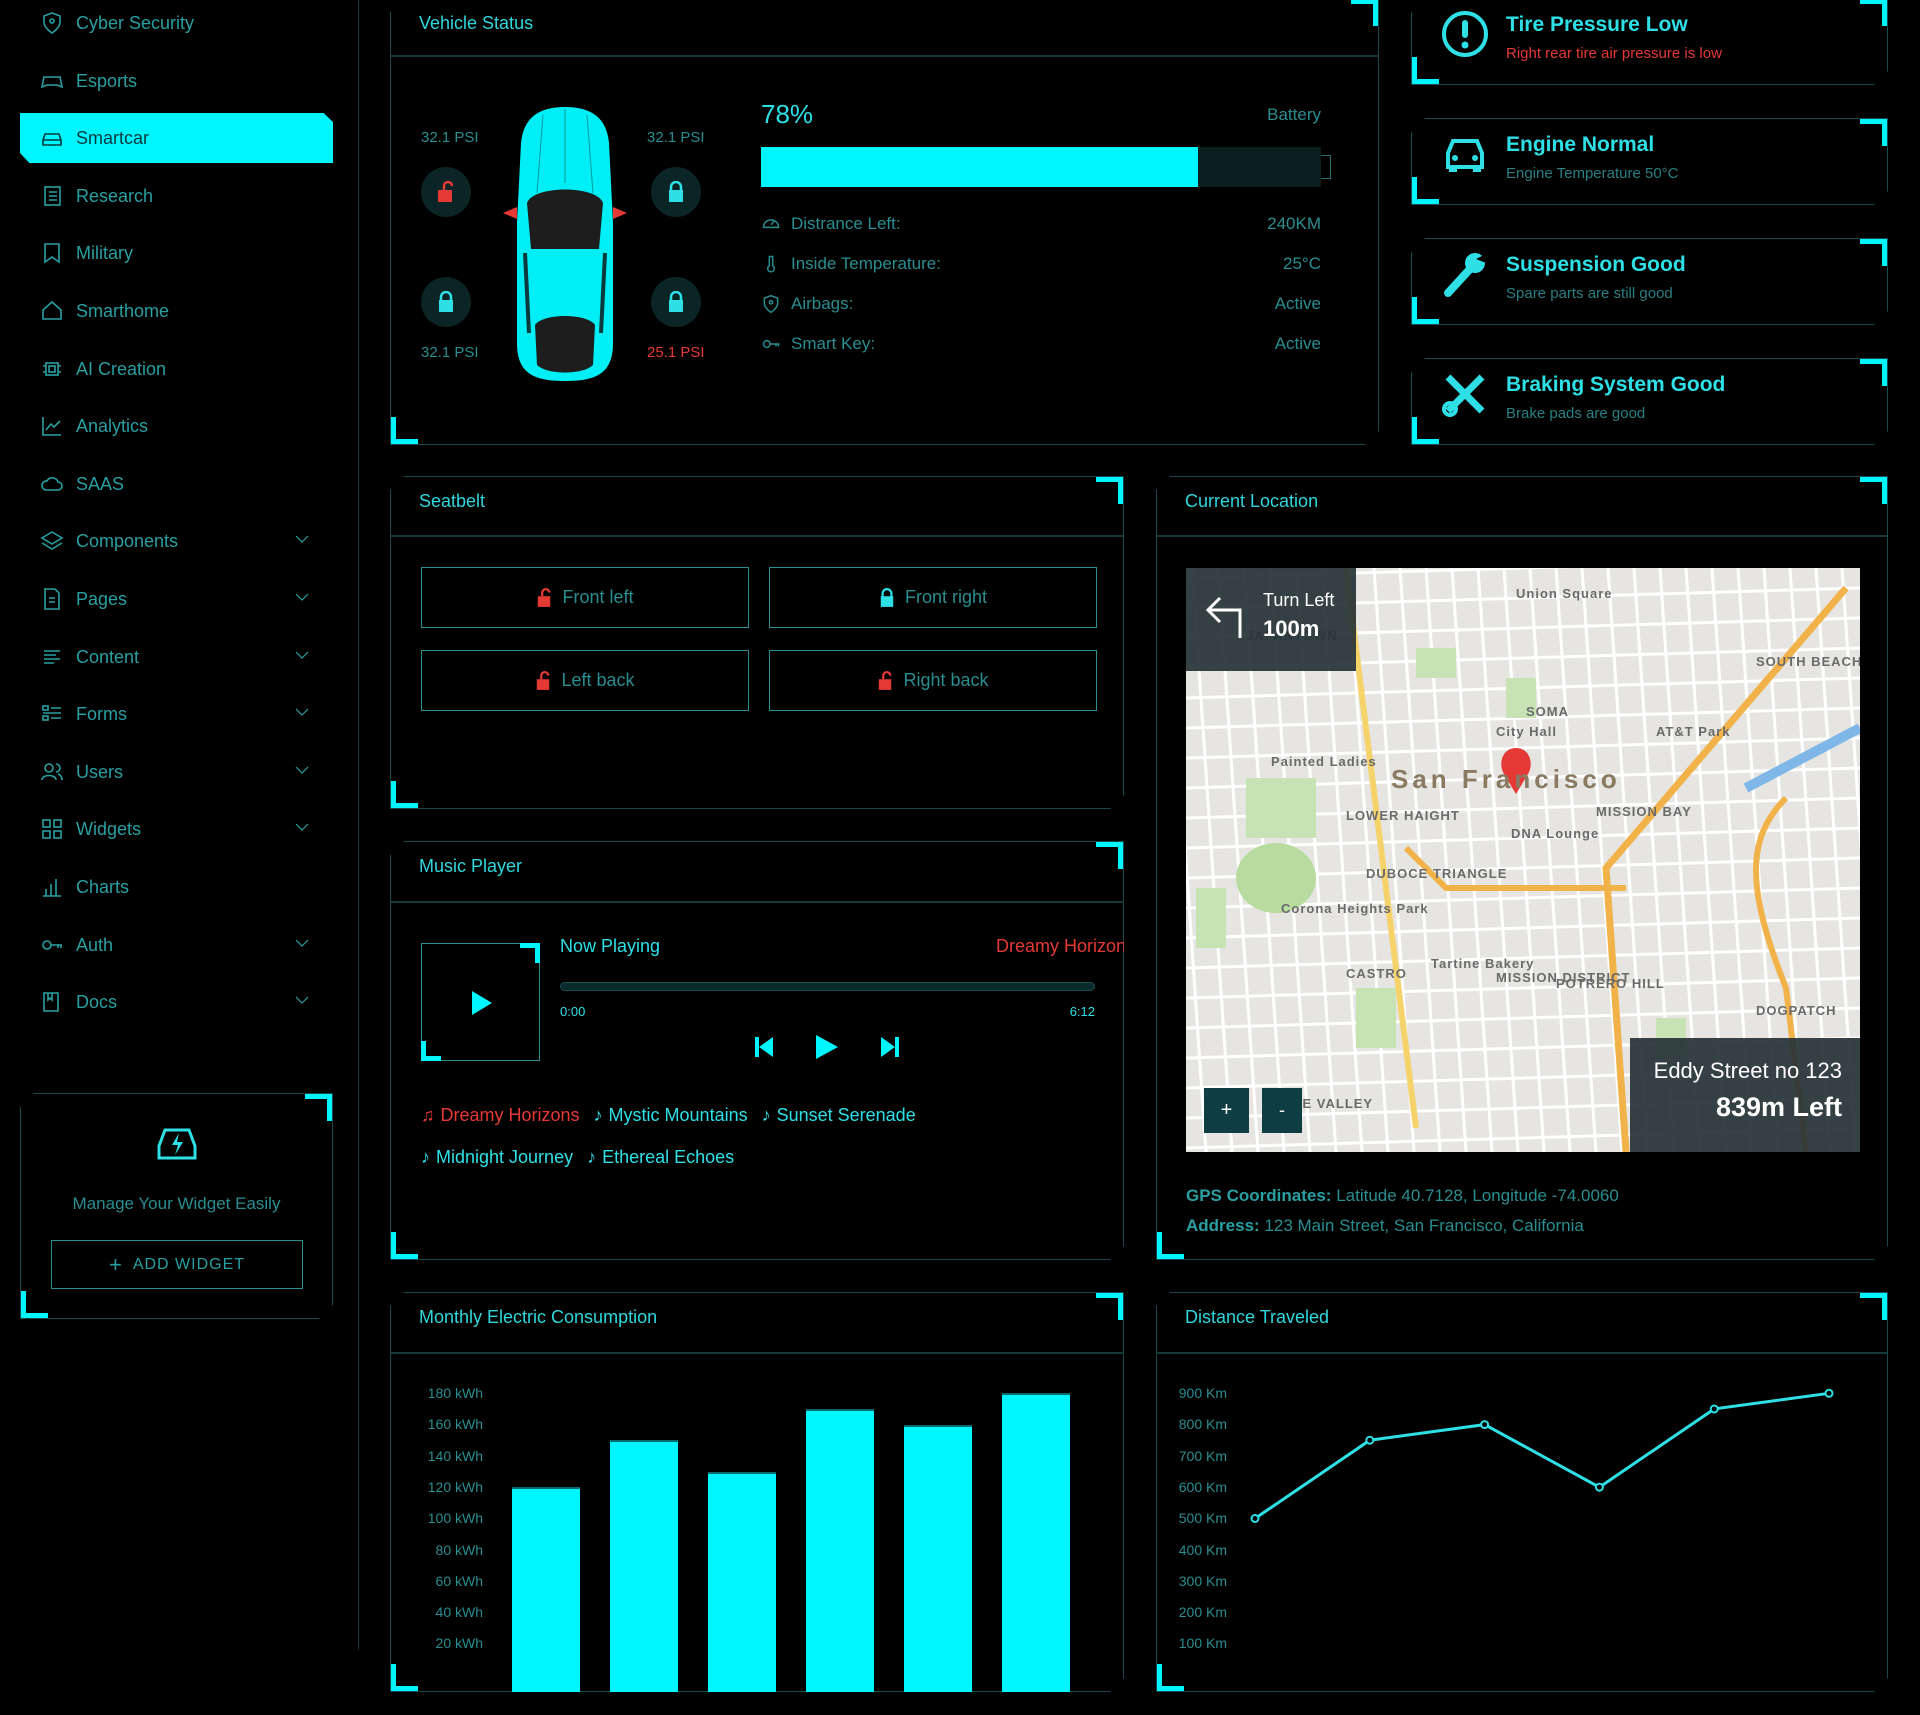  I want to click on add-widget-button: + ADD WIDGET, so click(177, 1264).